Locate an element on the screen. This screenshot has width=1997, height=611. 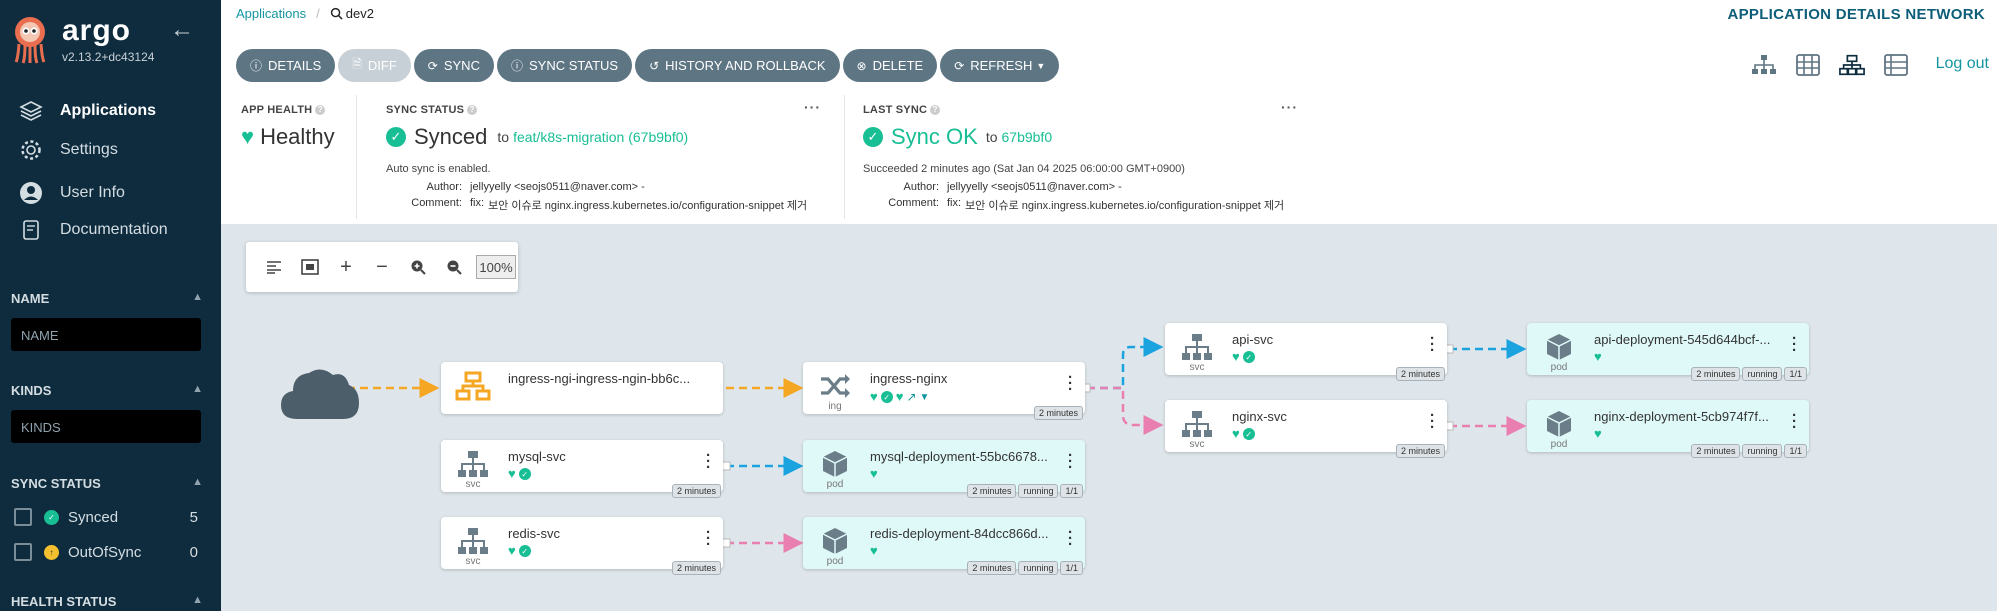
shuffle-icon is located at coordinates (835, 386).